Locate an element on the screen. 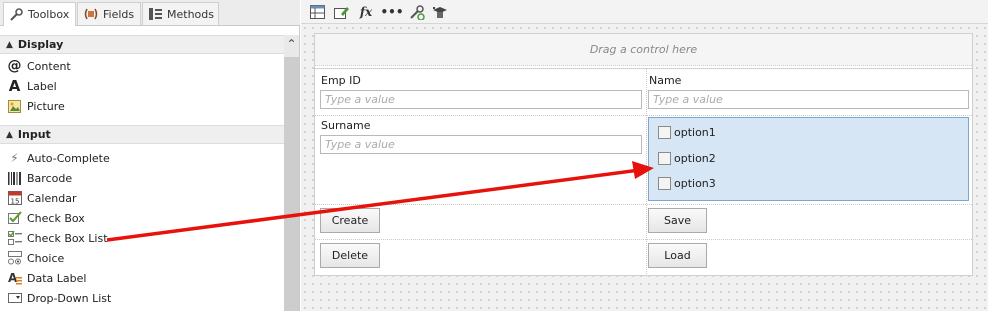 The image size is (988, 311). picture-icon is located at coordinates (14, 106).